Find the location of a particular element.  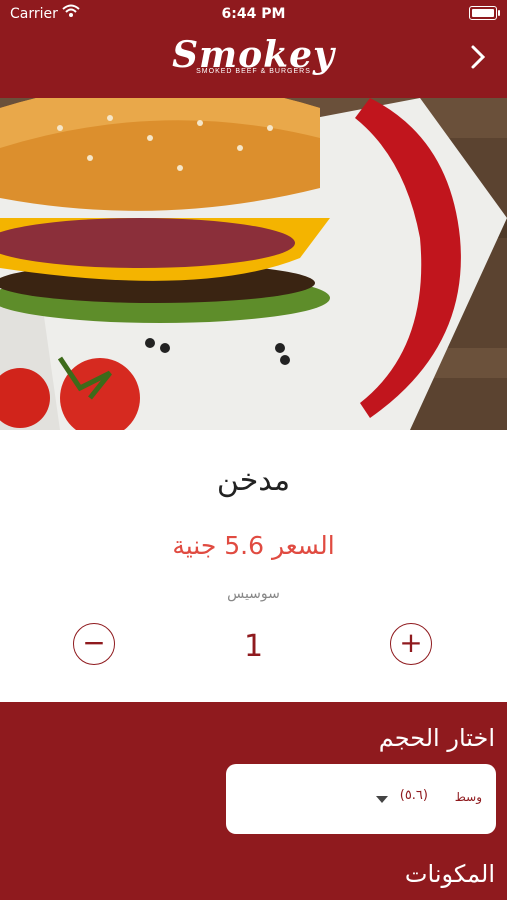

product-price: السعر 5.6 جنية is located at coordinates (253, 545).